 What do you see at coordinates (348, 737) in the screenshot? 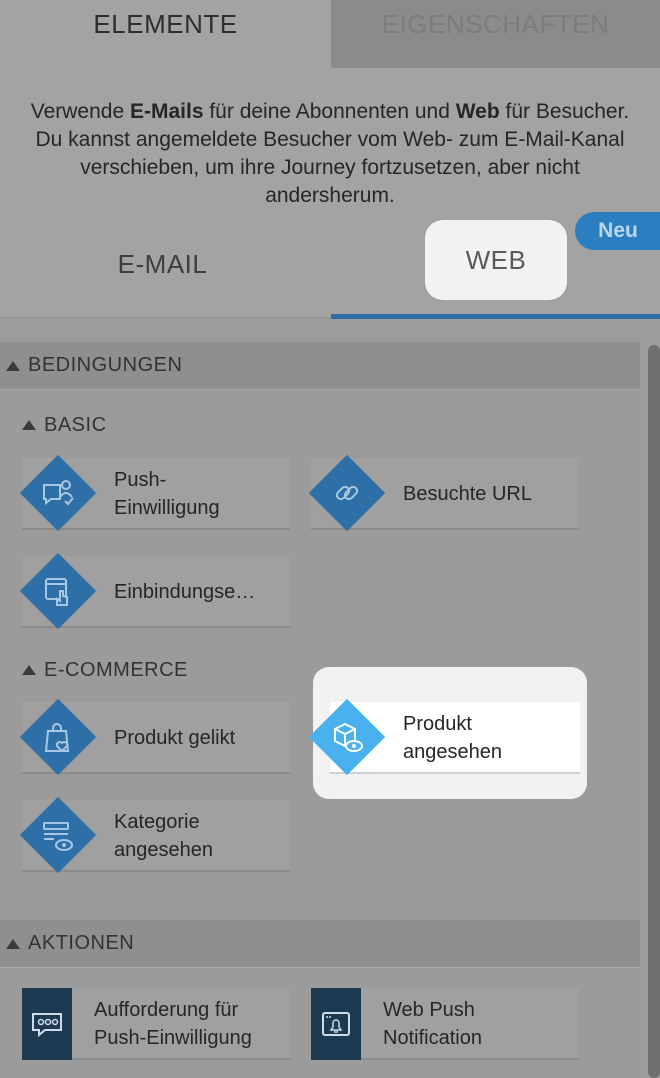
I see `box-eye-icon` at bounding box center [348, 737].